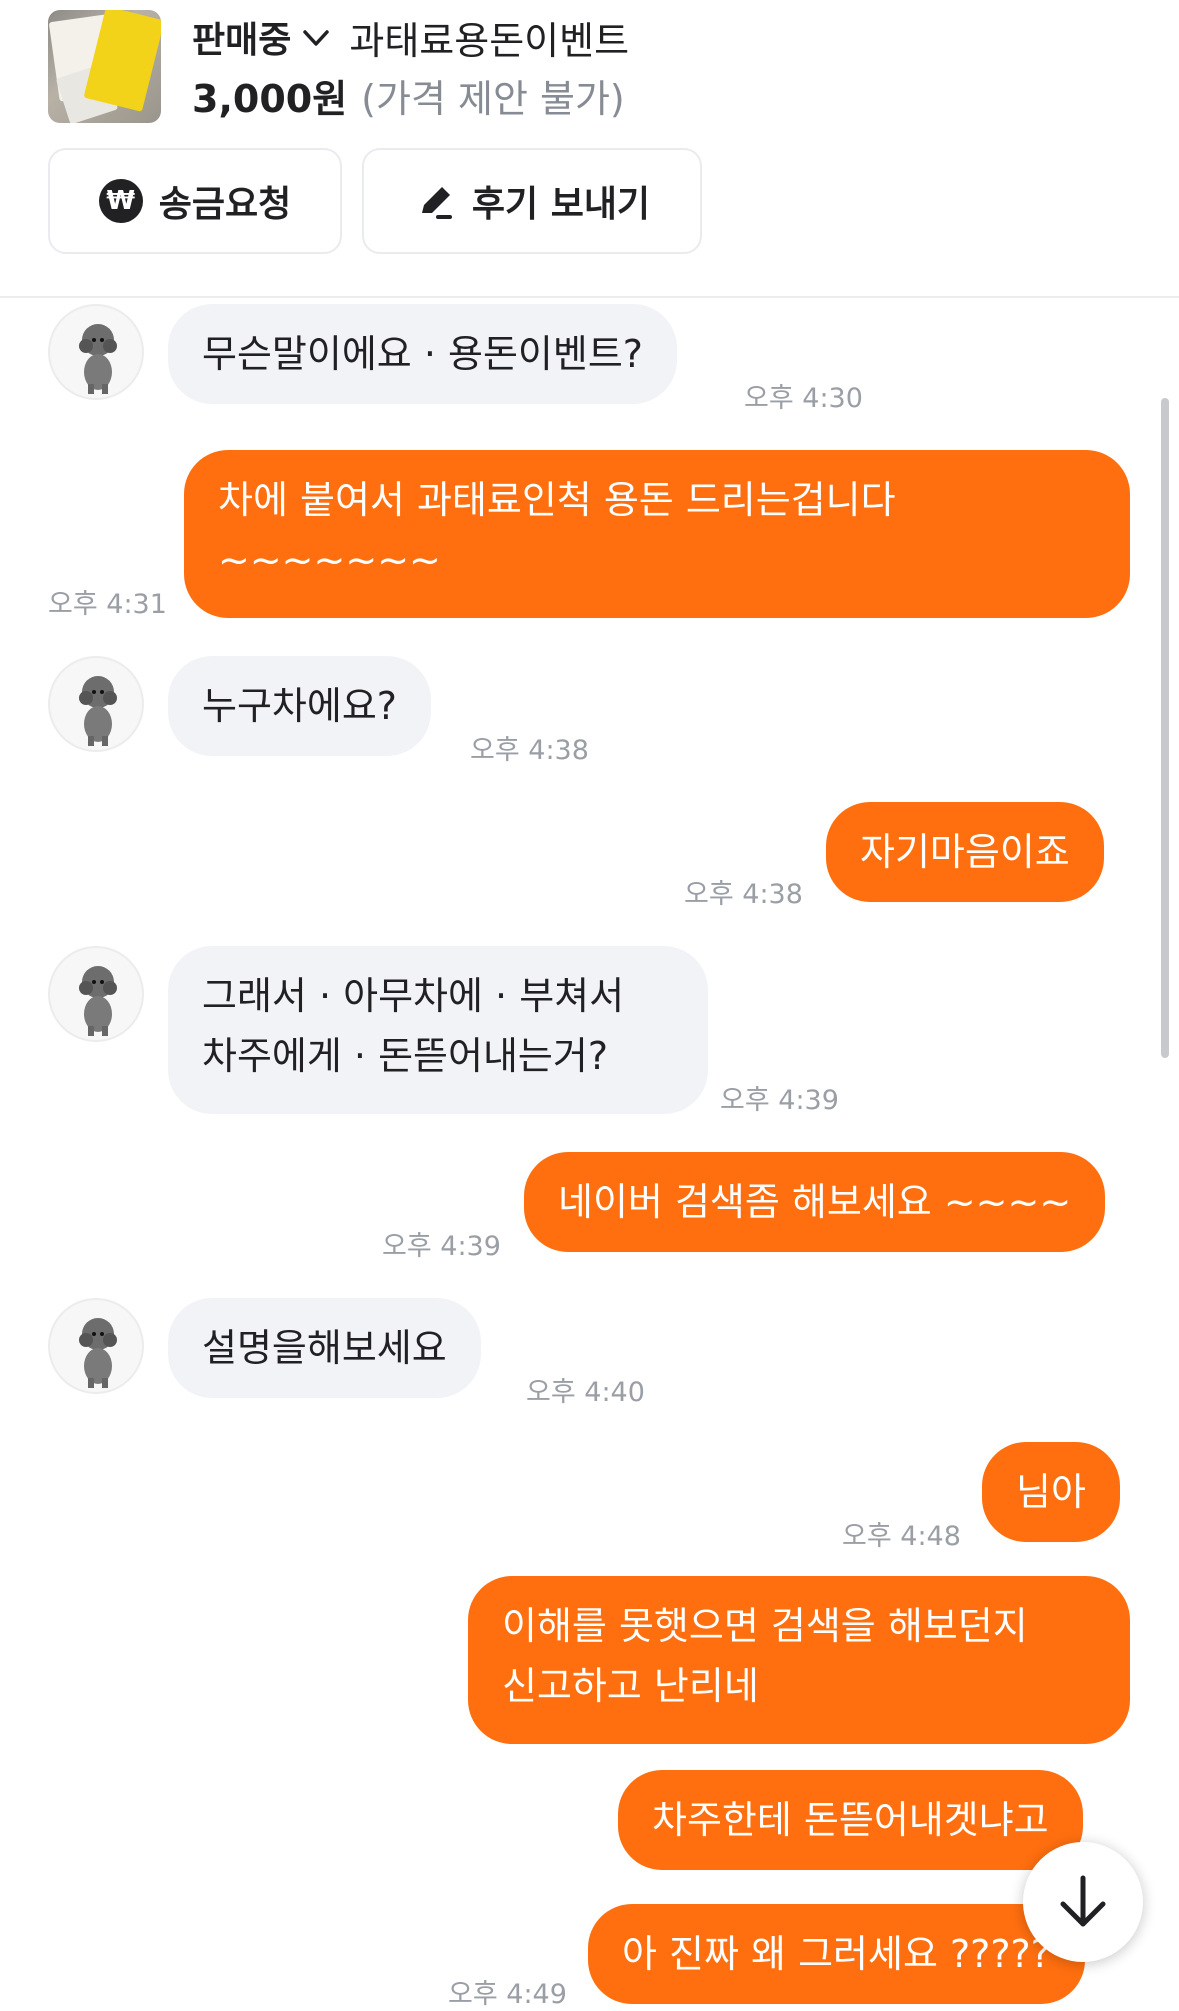 This screenshot has width=1179, height=2011. What do you see at coordinates (299, 706) in the screenshot?
I see `message-bubble-incoming: 누구차에요?` at bounding box center [299, 706].